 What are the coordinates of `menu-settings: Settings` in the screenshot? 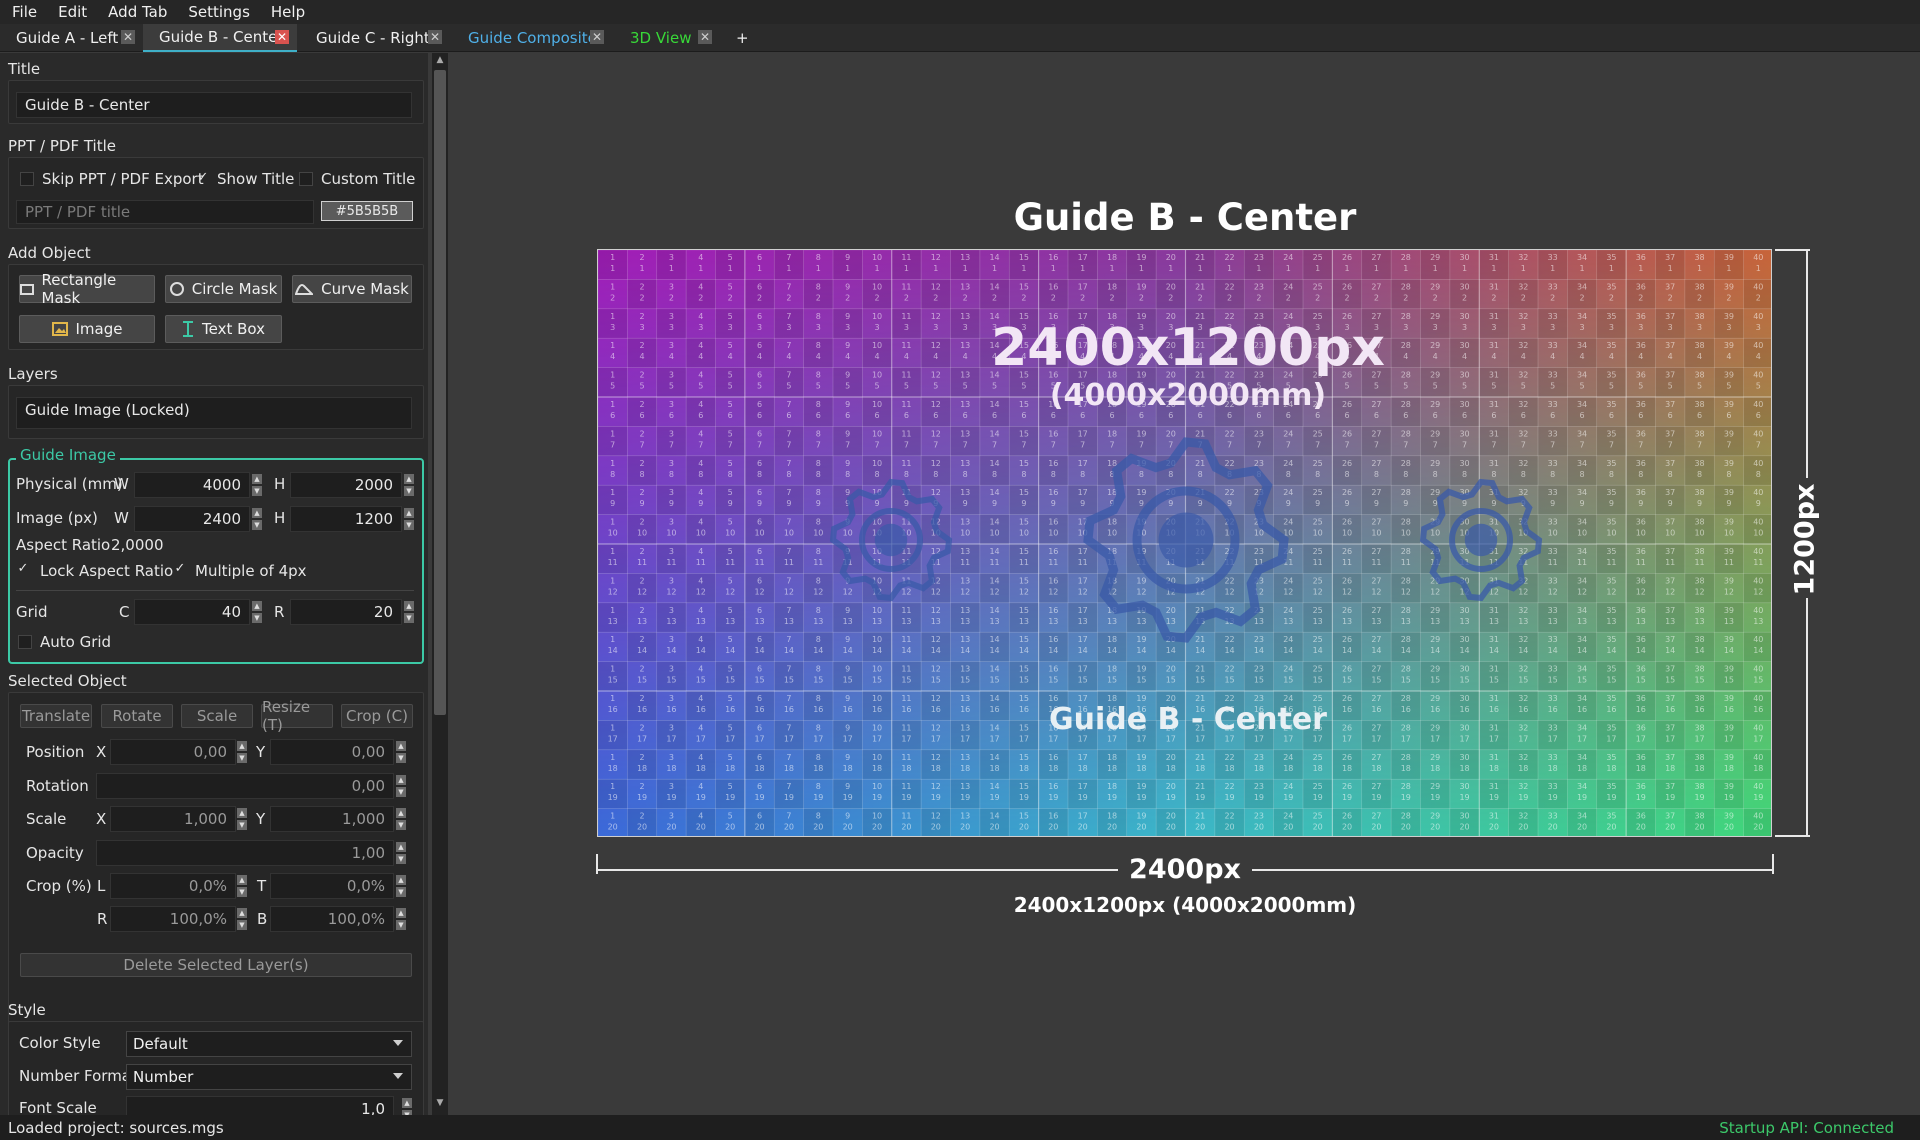 It's located at (217, 12).